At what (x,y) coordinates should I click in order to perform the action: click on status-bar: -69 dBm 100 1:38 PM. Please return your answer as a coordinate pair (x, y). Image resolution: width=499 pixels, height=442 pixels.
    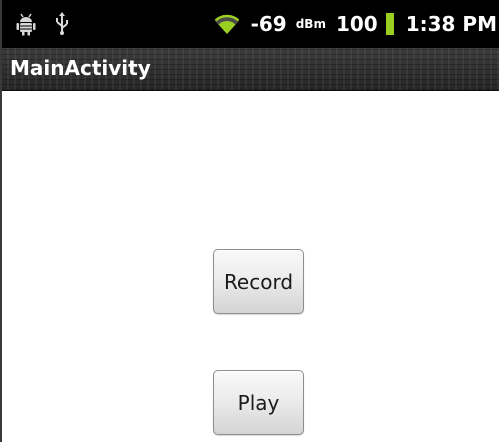
    Looking at the image, I should click on (249, 24).